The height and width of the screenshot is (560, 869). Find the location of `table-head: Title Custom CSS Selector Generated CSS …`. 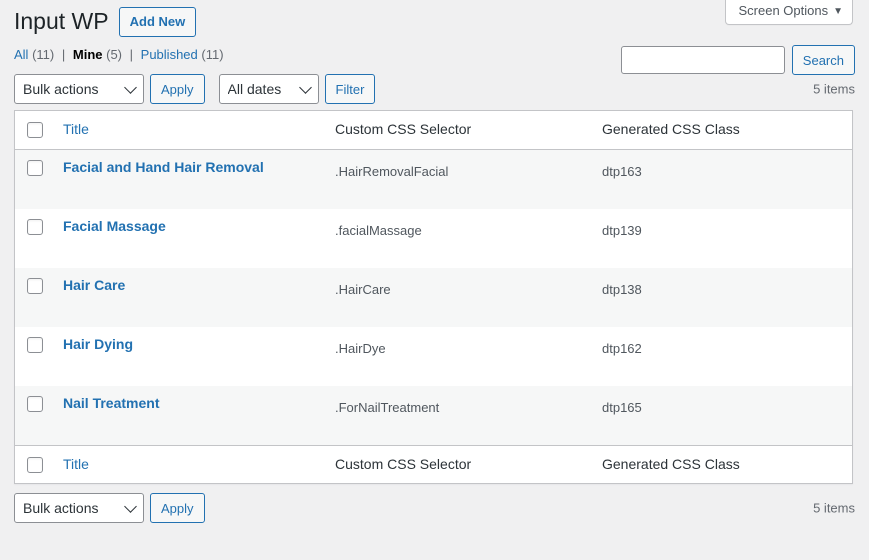

table-head: Title Custom CSS Selector Generated CSS … is located at coordinates (433, 130).